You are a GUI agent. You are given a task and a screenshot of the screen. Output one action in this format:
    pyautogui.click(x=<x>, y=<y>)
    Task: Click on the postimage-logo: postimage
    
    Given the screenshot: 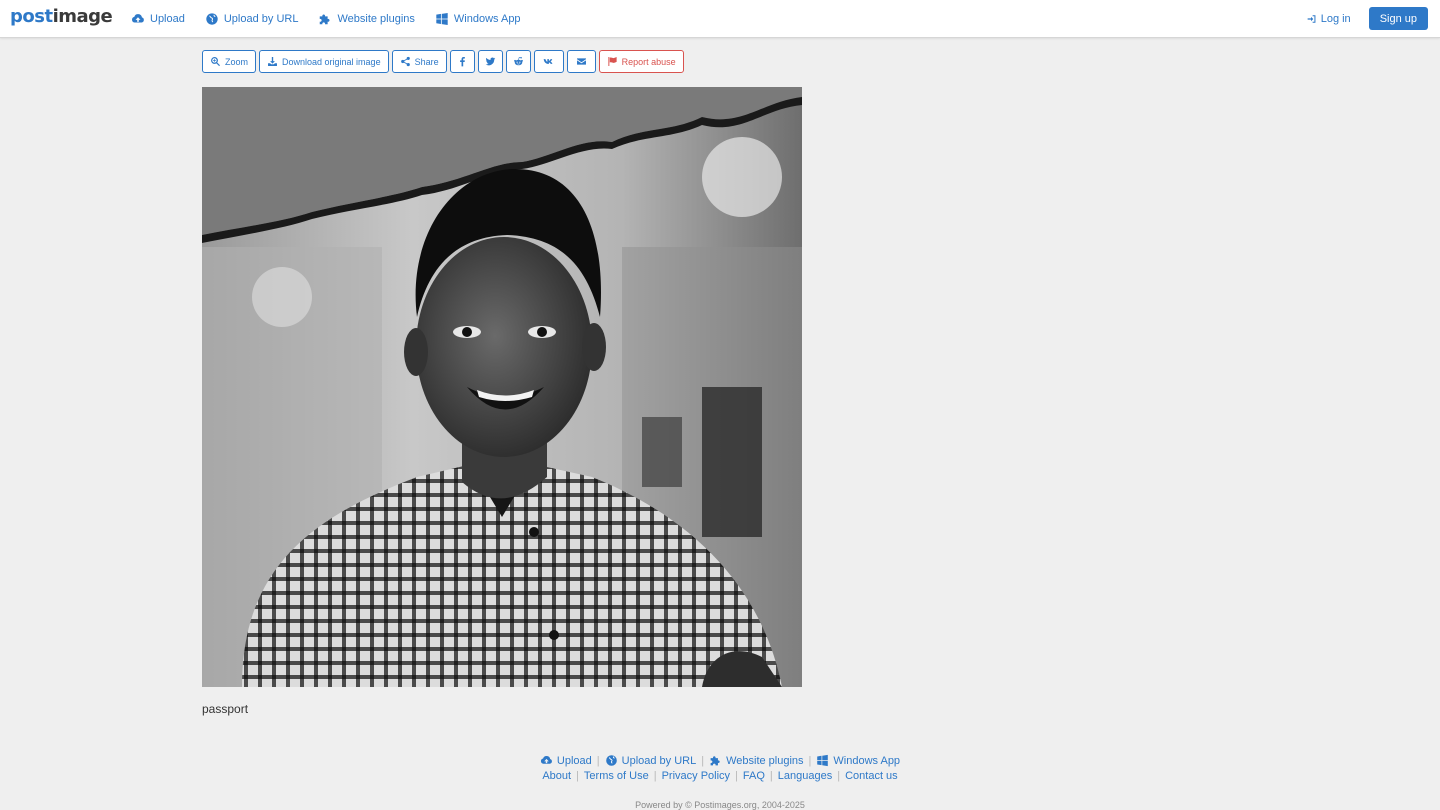 What is the action you would take?
    pyautogui.click(x=61, y=16)
    